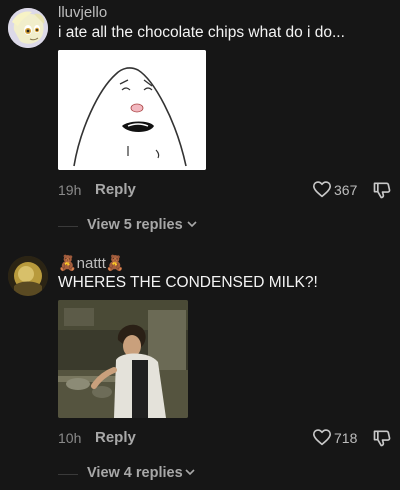  I want to click on view-replies-label: View 5 replies, so click(135, 225).